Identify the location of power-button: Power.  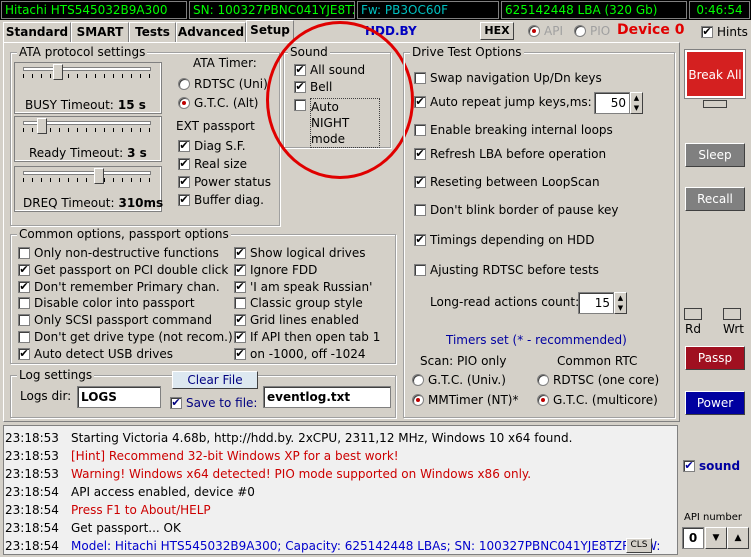
(715, 403).